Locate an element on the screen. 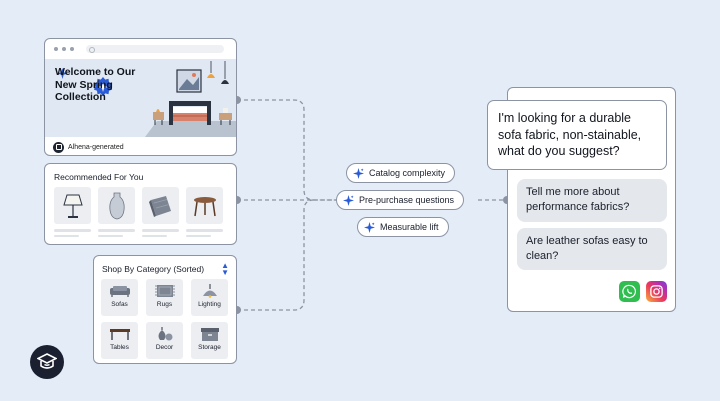 The height and width of the screenshot is (401, 720). category-label: Tables is located at coordinates (119, 347).